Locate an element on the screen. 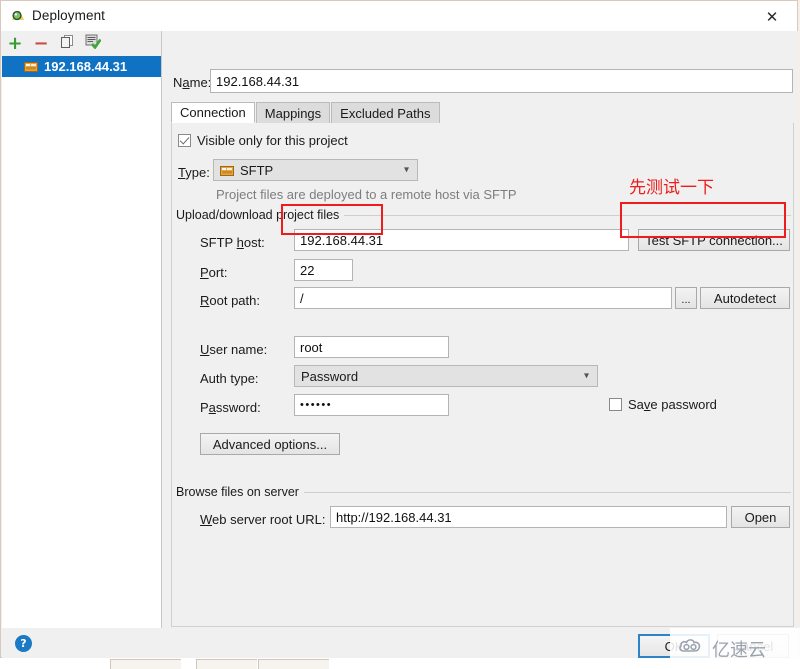 This screenshot has height=669, width=800. save-password-label: Save password is located at coordinates (672, 404).